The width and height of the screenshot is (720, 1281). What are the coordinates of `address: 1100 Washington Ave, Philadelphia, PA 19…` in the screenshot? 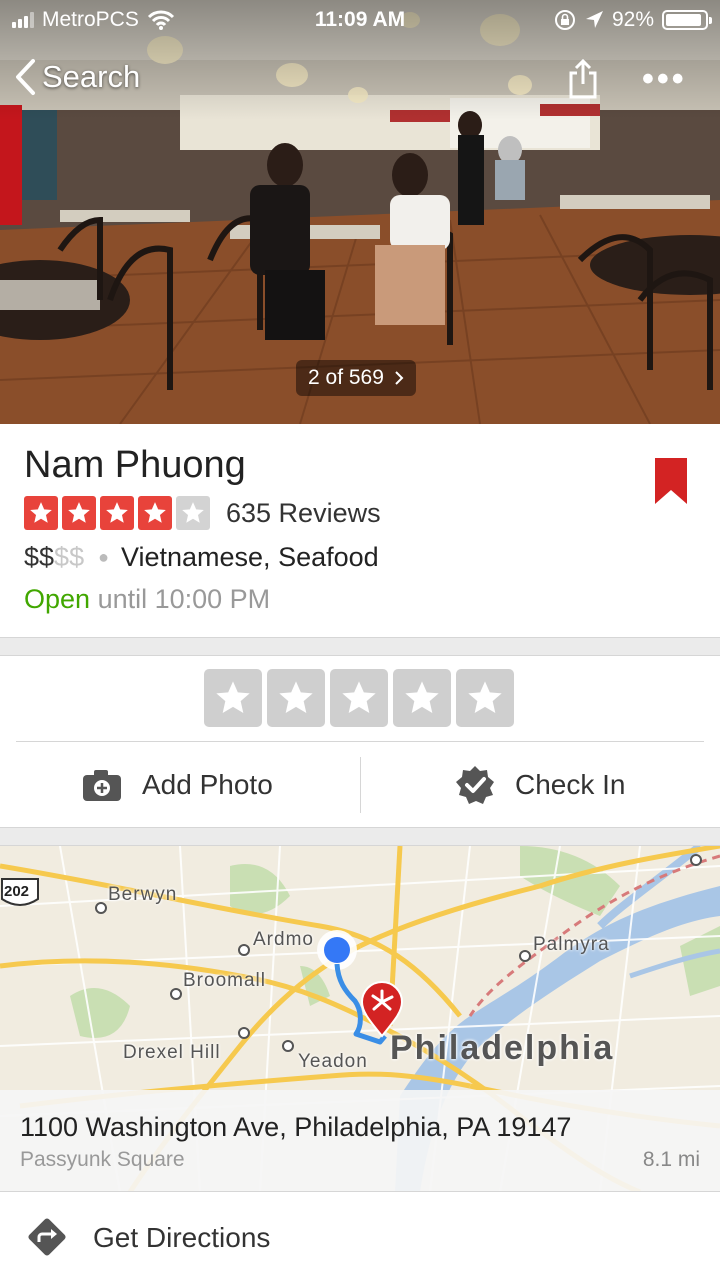 It's located at (296, 1127).